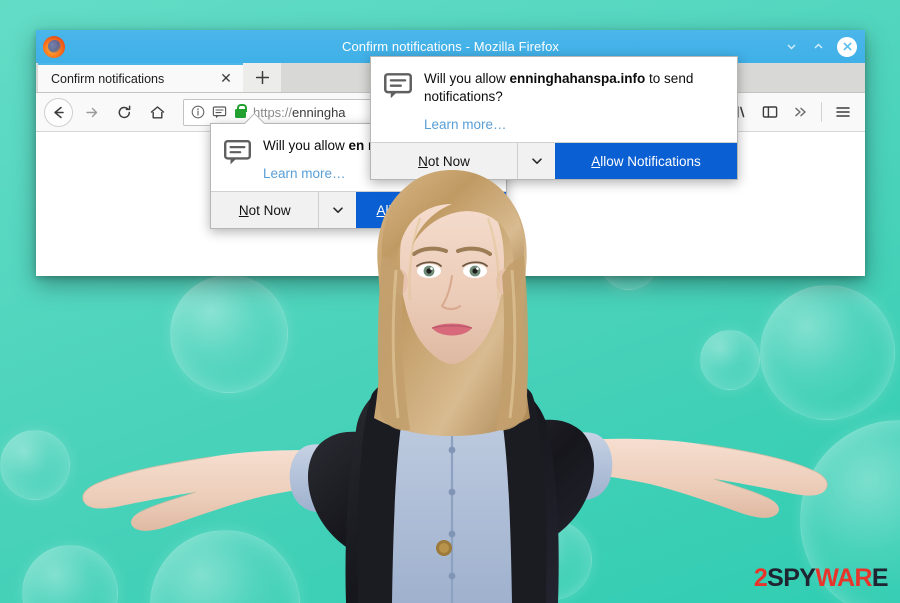  Describe the element at coordinates (108, 78) in the screenshot. I see `tab-label: Confirm notifications` at that location.